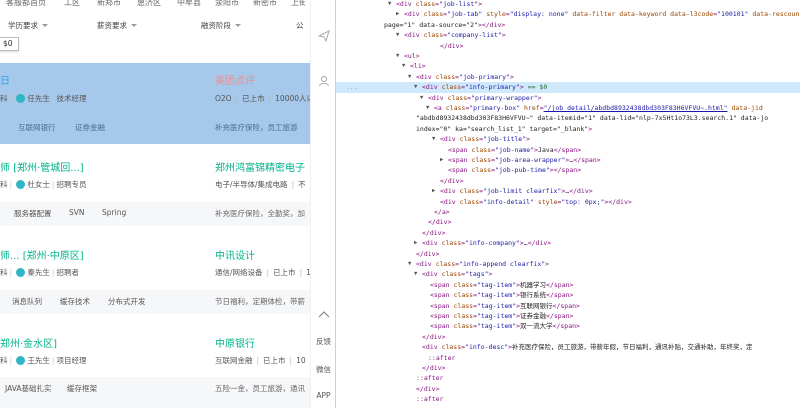  What do you see at coordinates (568, 25) in the screenshot?
I see `dom-node: page="1" data-source="2"></div>` at bounding box center [568, 25].